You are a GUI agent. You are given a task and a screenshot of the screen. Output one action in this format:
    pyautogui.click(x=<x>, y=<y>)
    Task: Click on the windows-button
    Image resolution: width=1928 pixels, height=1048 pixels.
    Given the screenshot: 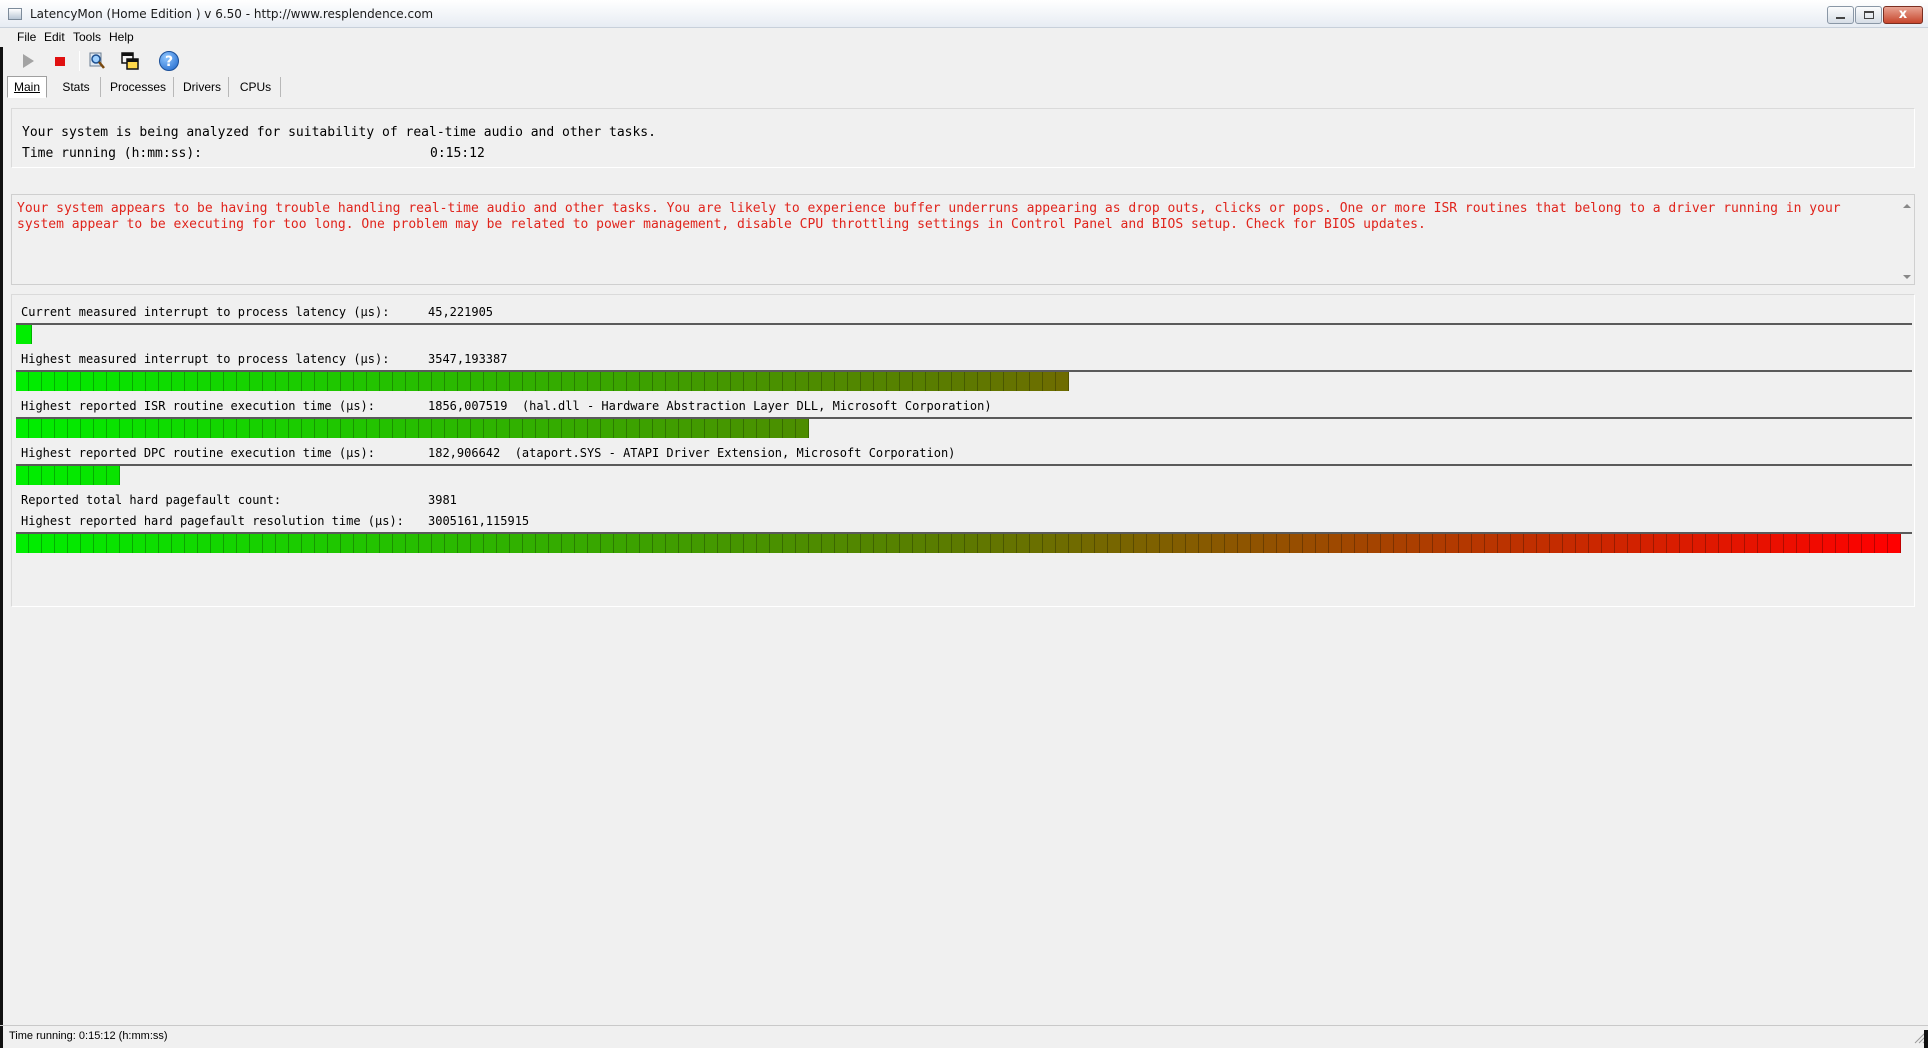 What is the action you would take?
    pyautogui.click(x=130, y=61)
    